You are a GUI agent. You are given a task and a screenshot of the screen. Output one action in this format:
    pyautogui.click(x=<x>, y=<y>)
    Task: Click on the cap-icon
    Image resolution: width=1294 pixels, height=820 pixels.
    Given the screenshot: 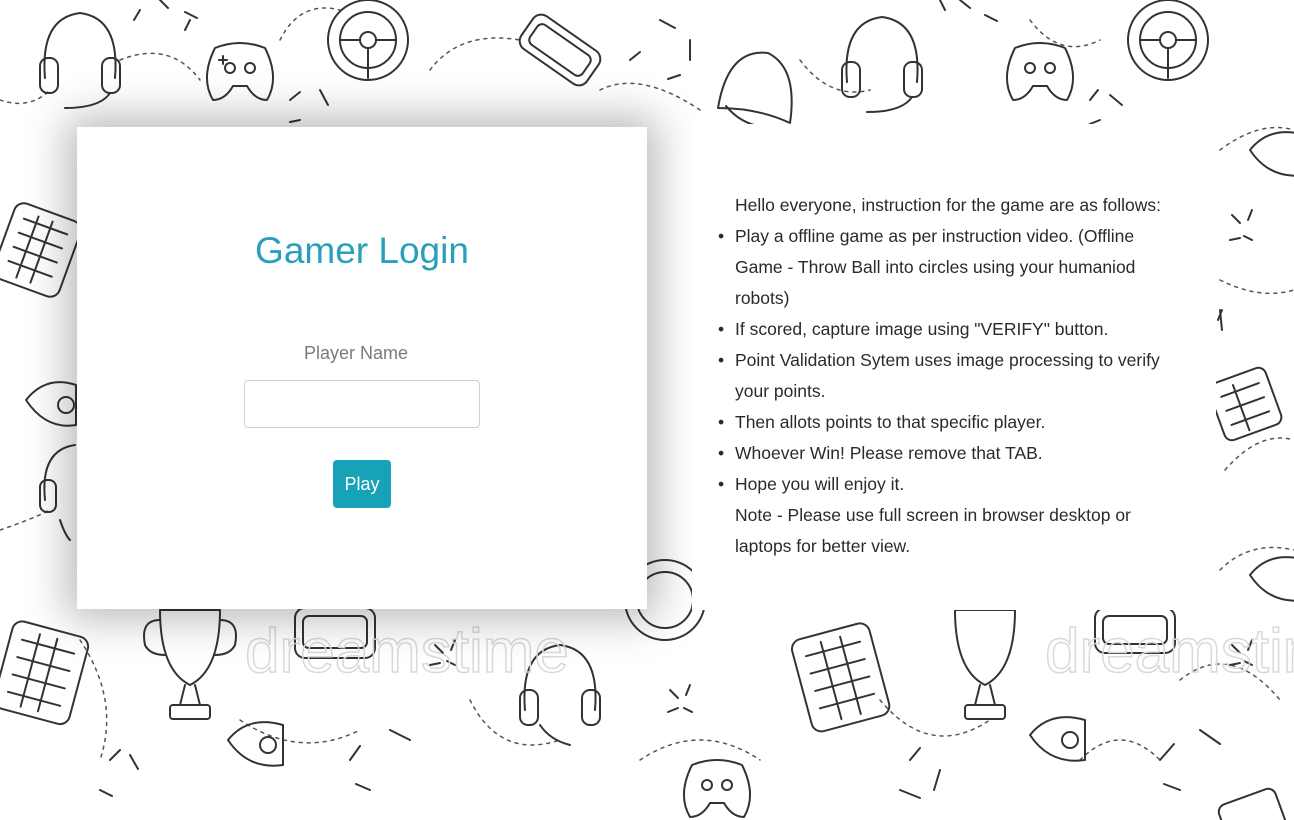 What is the action you would take?
    pyautogui.click(x=755, y=90)
    